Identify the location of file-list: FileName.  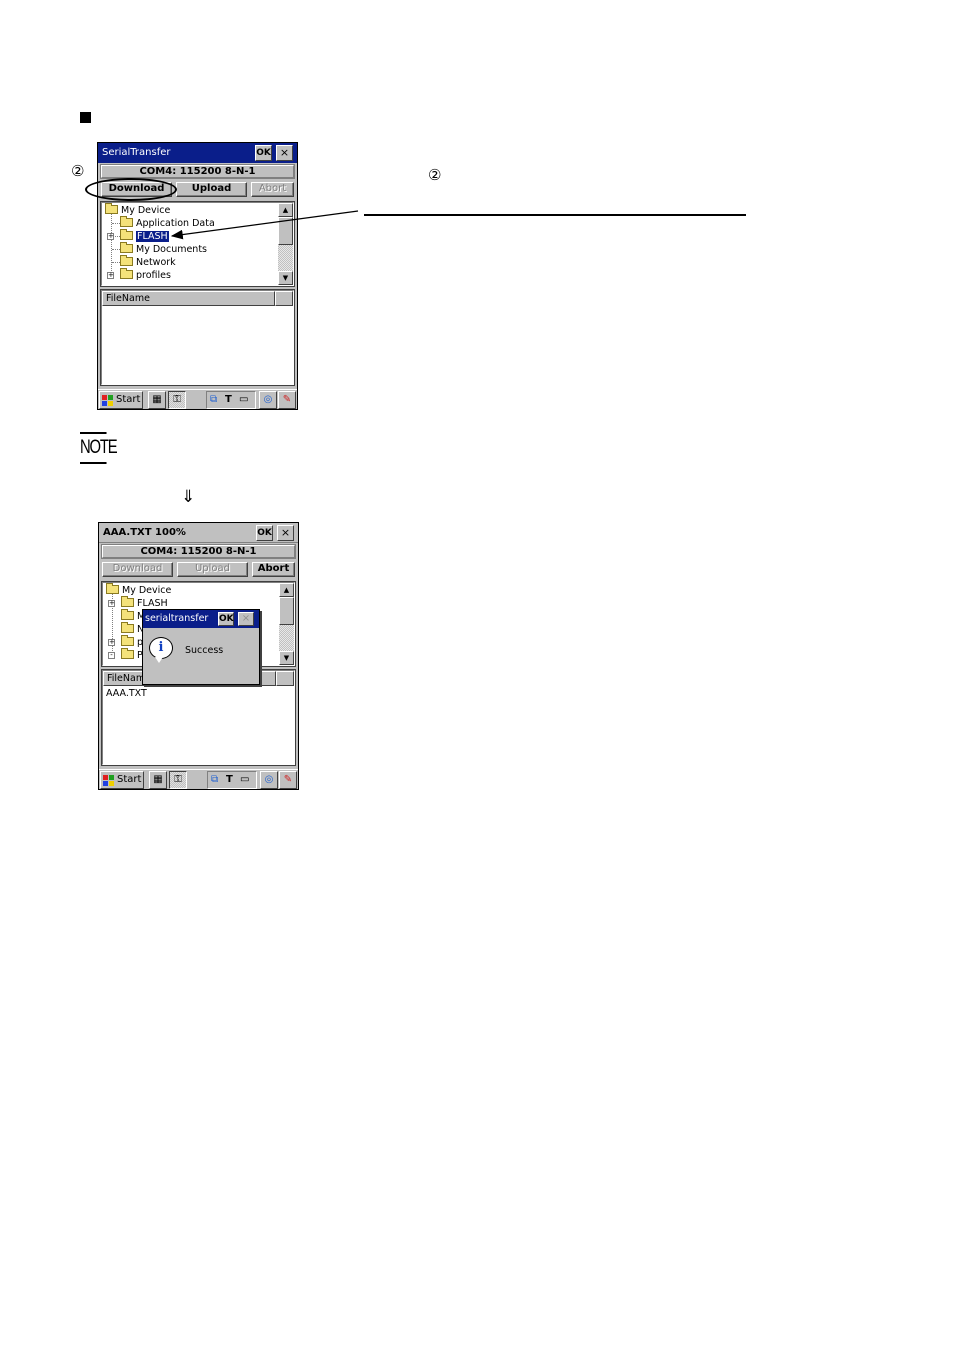
(197, 337).